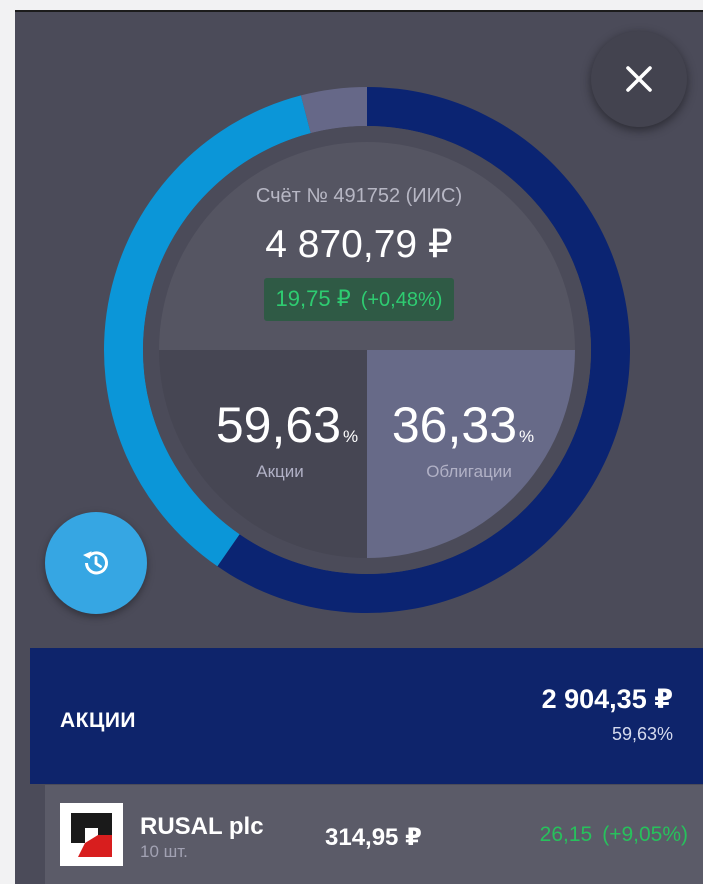 The height and width of the screenshot is (884, 703). What do you see at coordinates (607, 699) in the screenshot?
I see `section-sum: 2 904,35 ₽` at bounding box center [607, 699].